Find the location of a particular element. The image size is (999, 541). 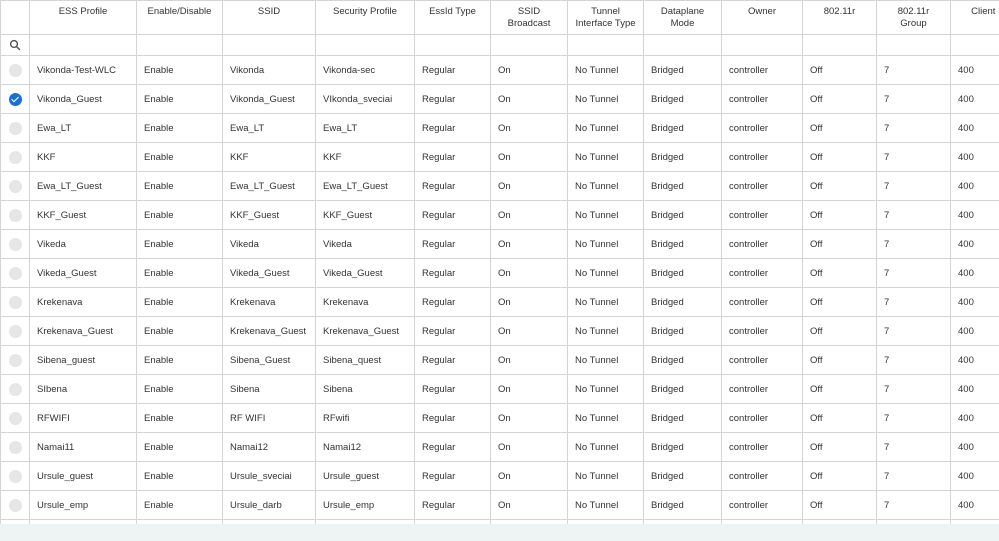

column-header: 802.11r Group is located at coordinates (913, 17).